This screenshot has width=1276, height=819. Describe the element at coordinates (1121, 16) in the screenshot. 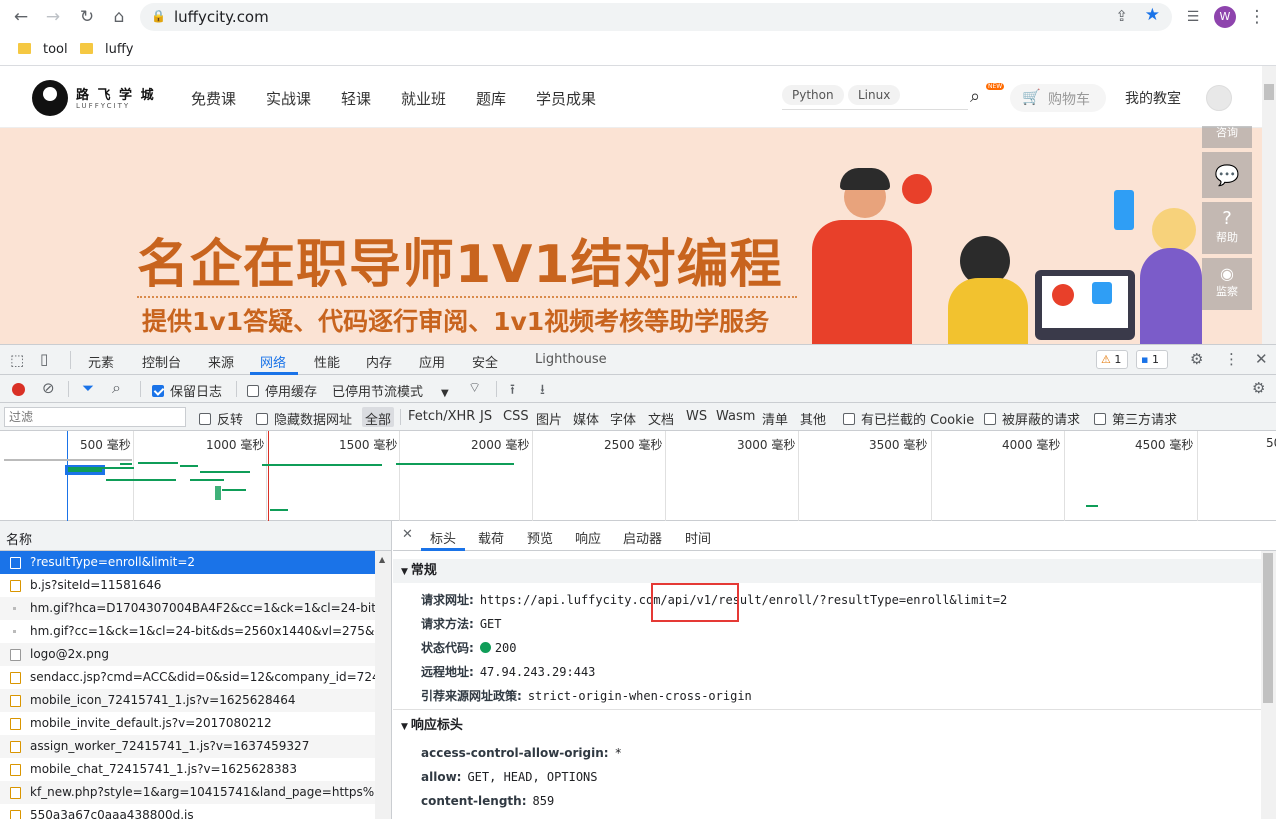

I see `share-icon: ⇪` at that location.